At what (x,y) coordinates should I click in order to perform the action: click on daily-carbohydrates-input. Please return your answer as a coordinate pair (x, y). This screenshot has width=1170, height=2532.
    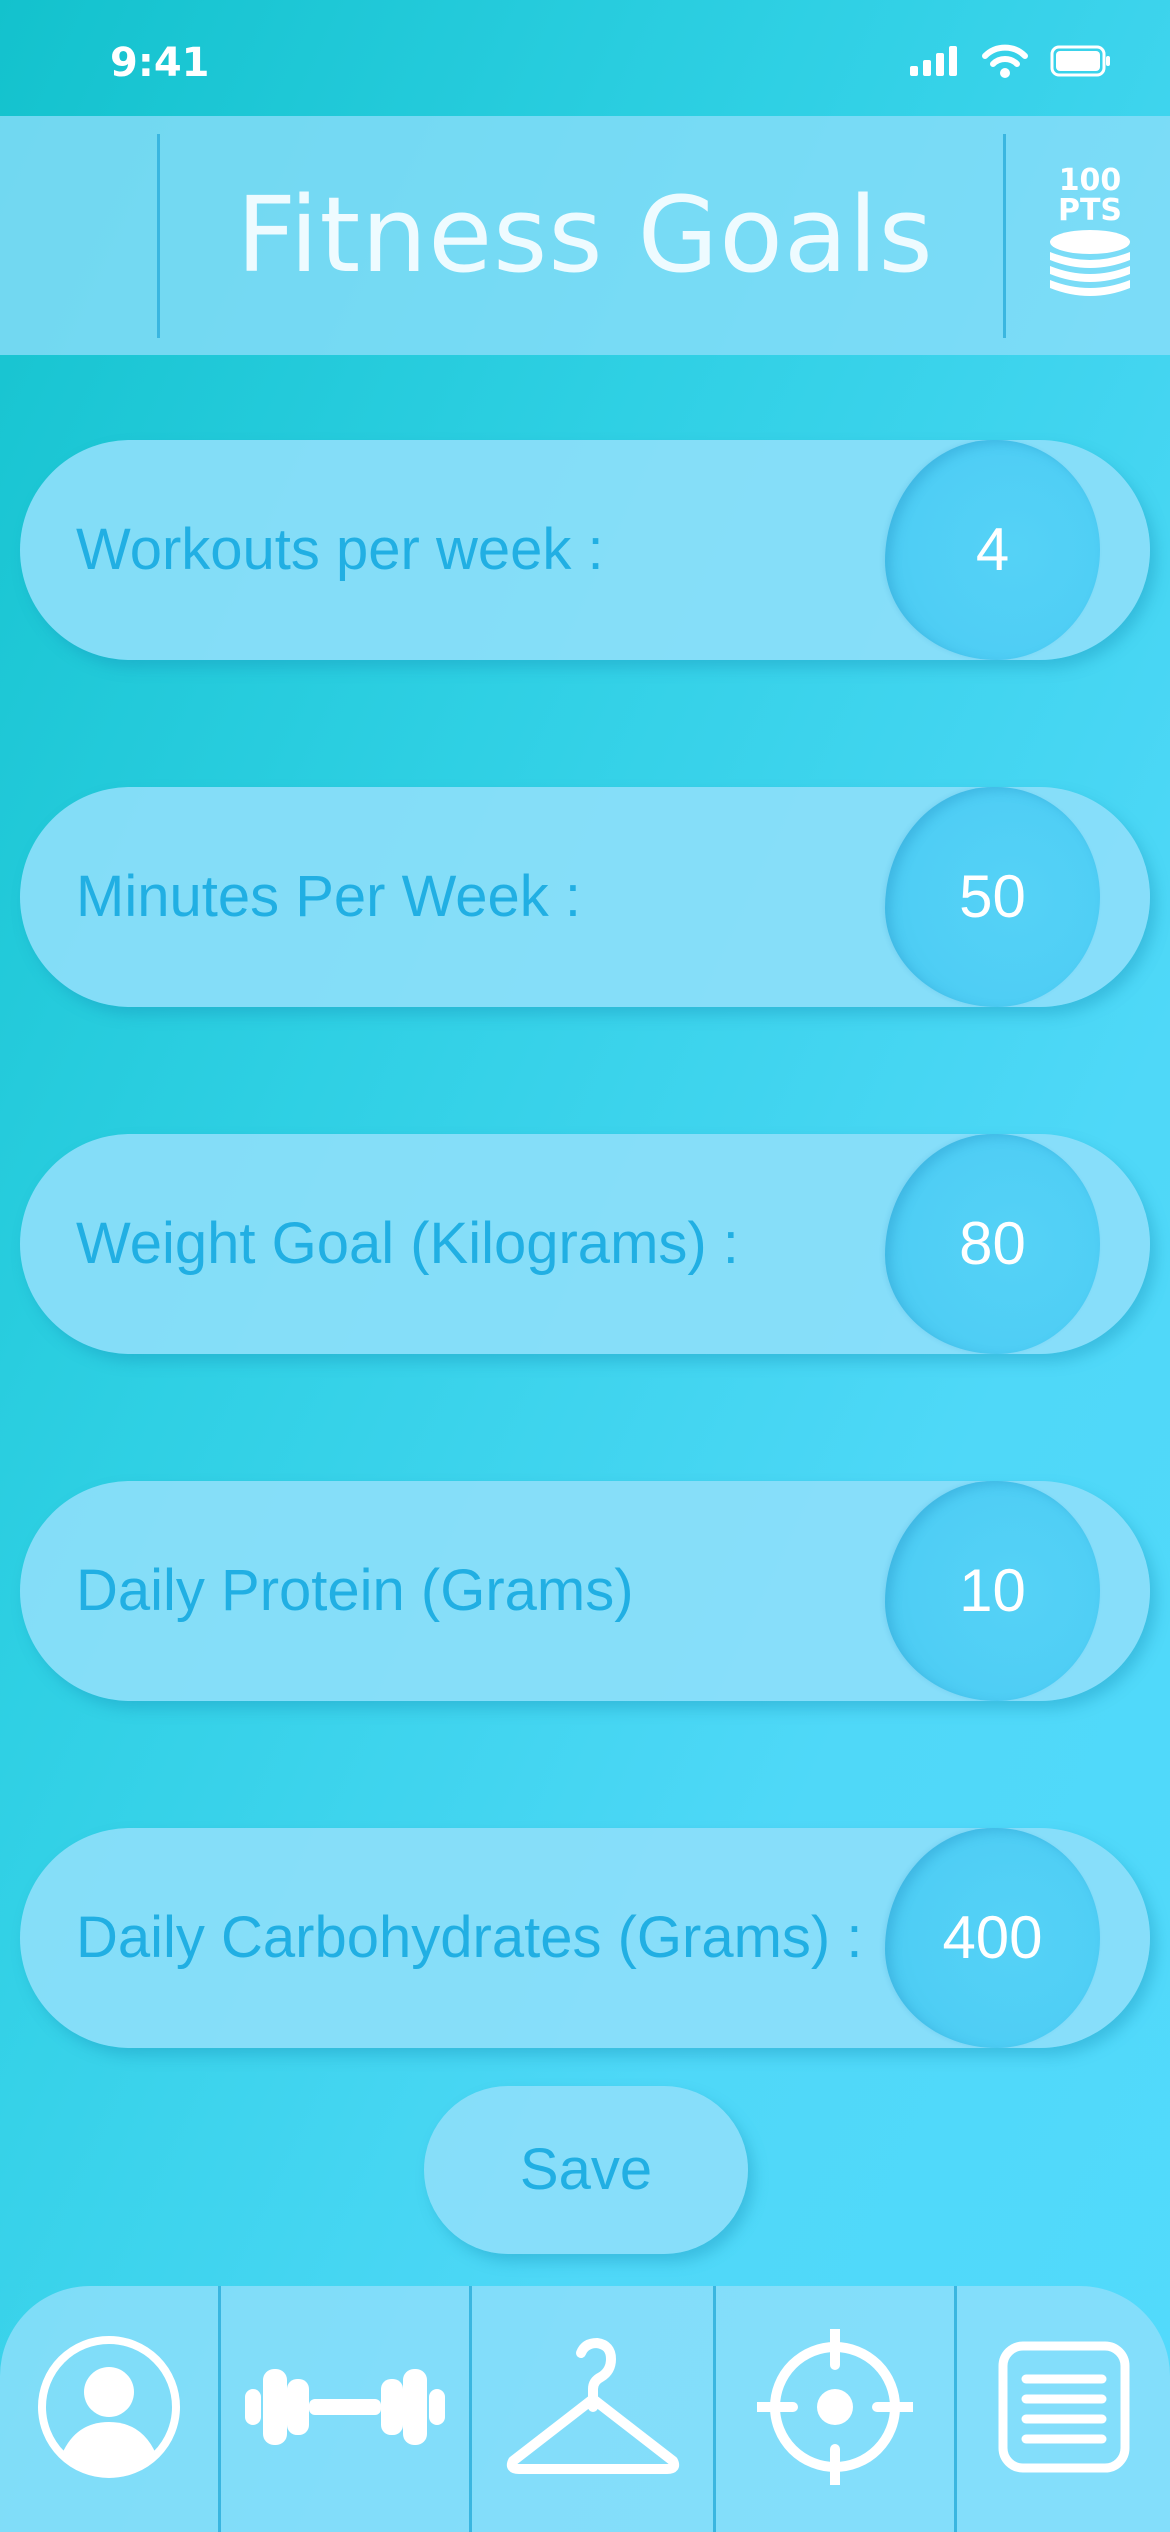
    Looking at the image, I should click on (992, 1938).